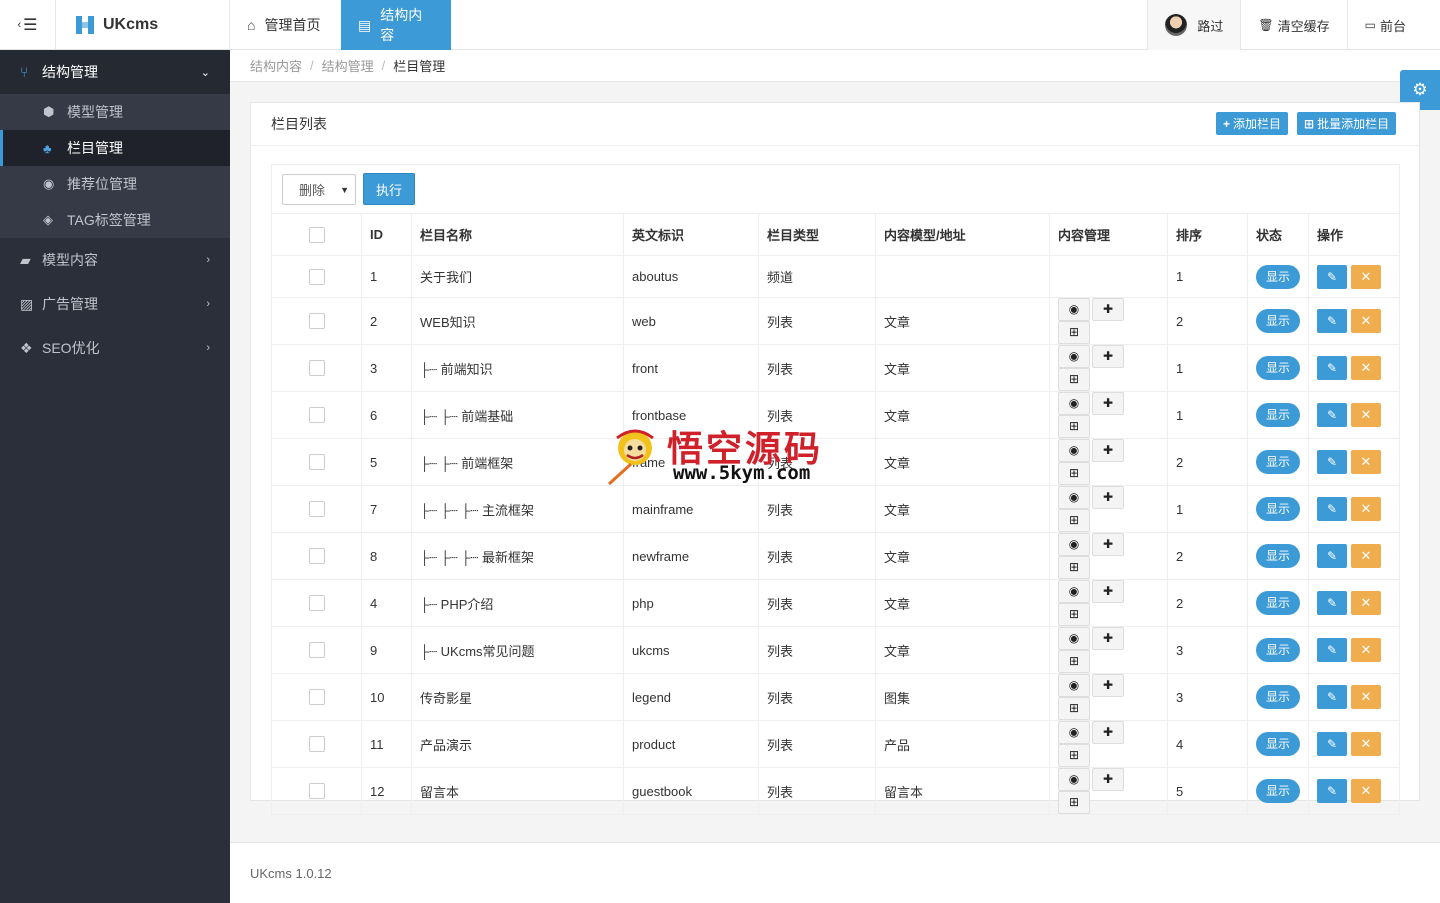 Image resolution: width=1440 pixels, height=903 pixels. What do you see at coordinates (115, 148) in the screenshot?
I see `sidebar-item-column: ♣ 栏目管理` at bounding box center [115, 148].